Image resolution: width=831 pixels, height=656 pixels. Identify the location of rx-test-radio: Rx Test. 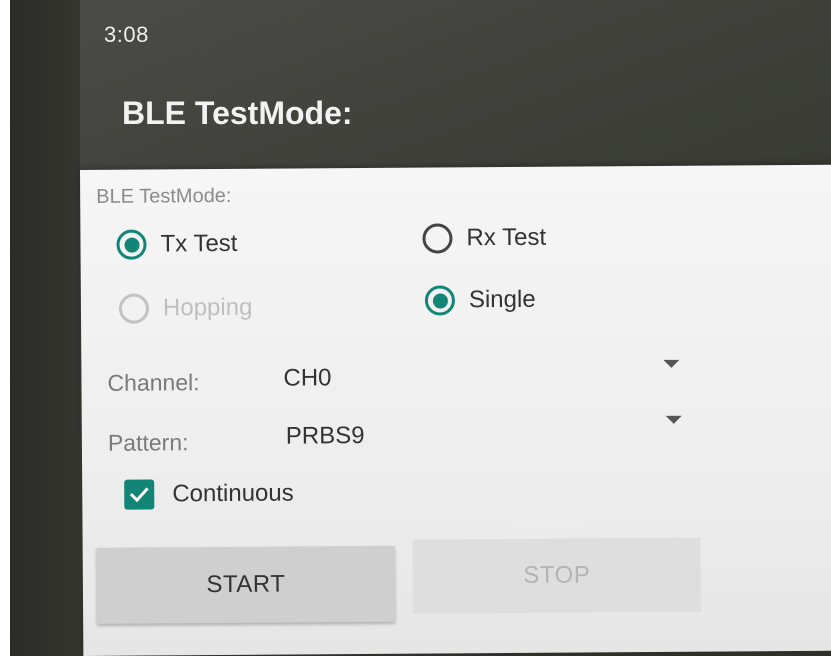
(484, 238).